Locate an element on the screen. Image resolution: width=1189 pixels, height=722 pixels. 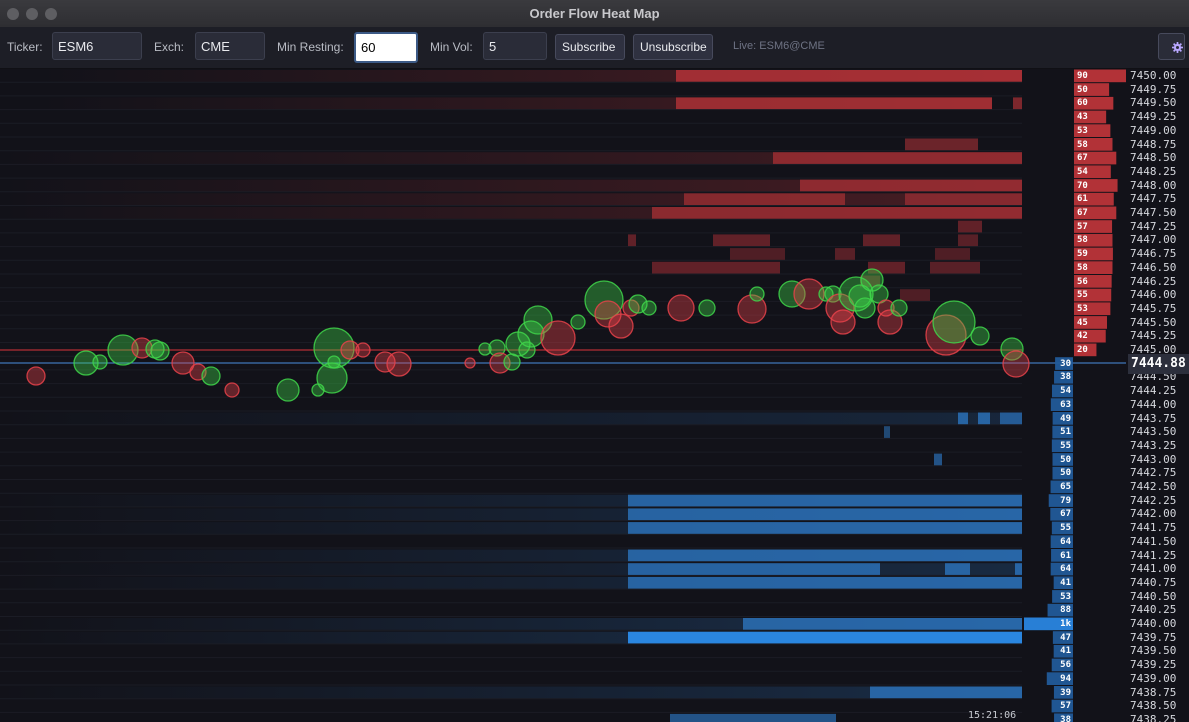
min-vol-input is located at coordinates (515, 46).